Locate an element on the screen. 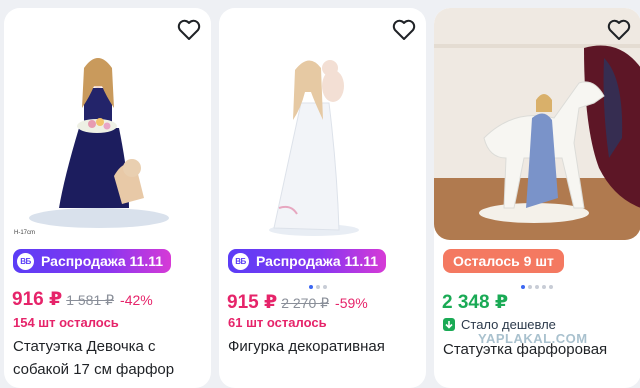  price-drop-label: Стало дешевле is located at coordinates (508, 324).